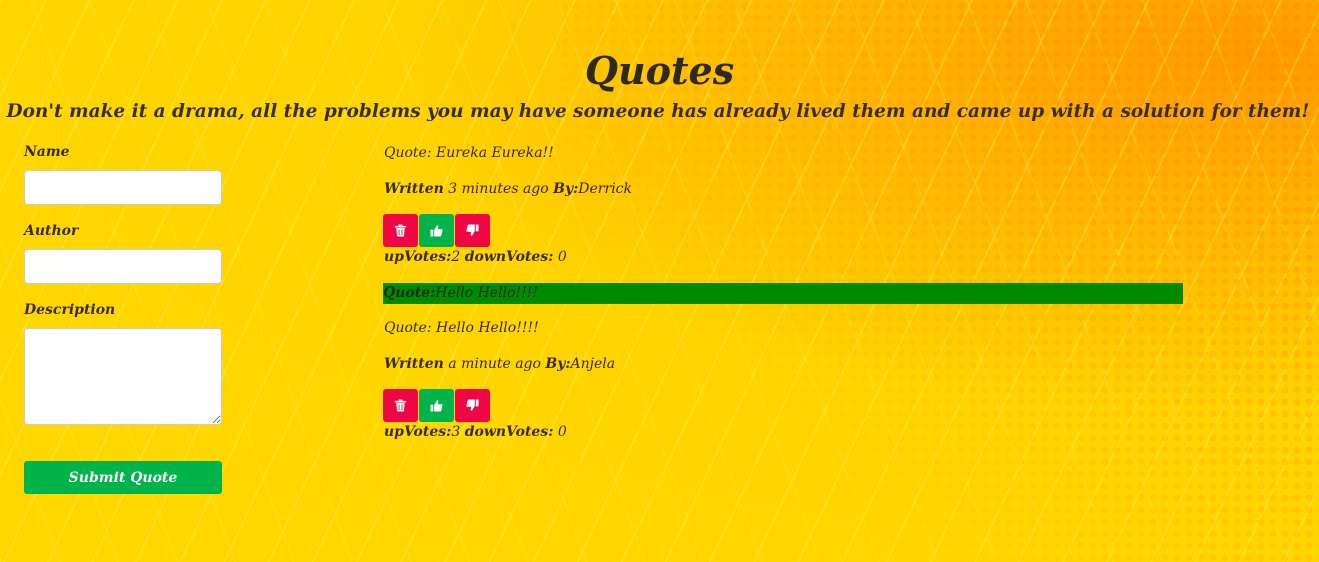 This screenshot has width=1319, height=562. Describe the element at coordinates (469, 153) in the screenshot. I see `quote-text: Quote: Eureka Eureka!!` at that location.